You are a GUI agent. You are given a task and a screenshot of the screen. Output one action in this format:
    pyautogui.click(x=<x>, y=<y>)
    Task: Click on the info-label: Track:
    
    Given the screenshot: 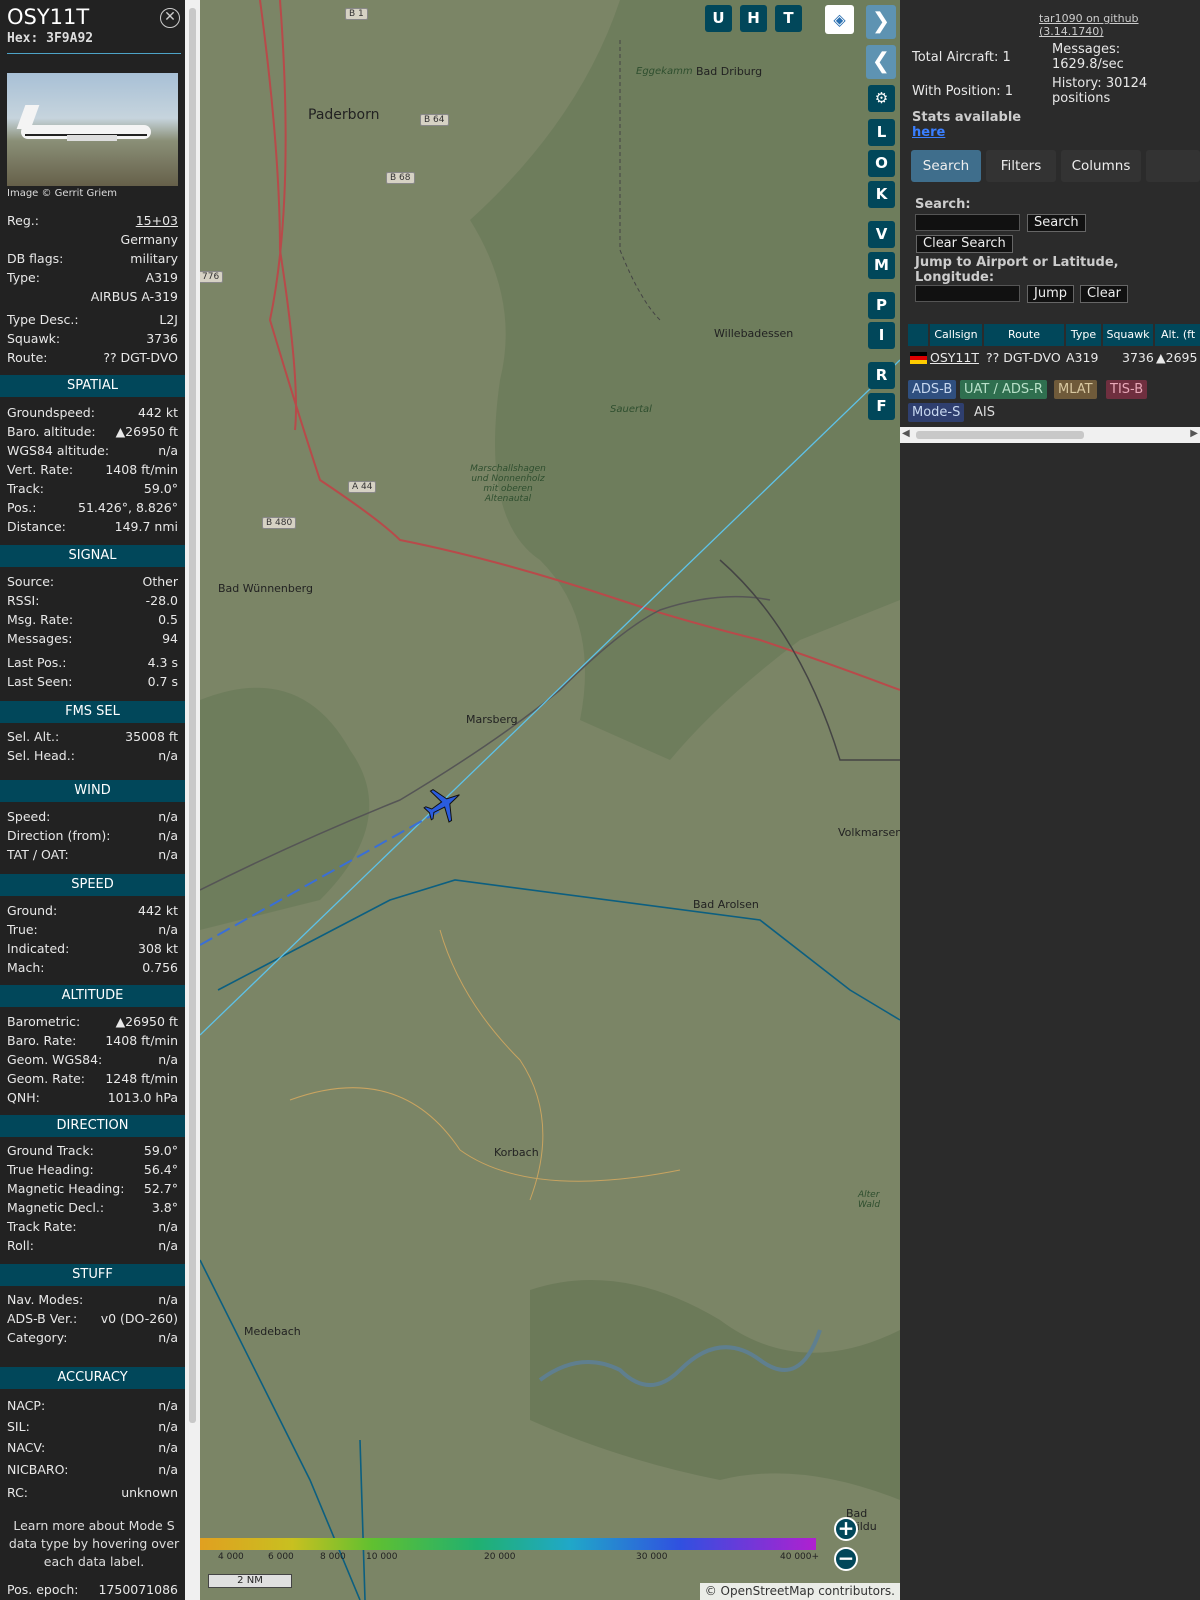 What is the action you would take?
    pyautogui.click(x=25, y=489)
    